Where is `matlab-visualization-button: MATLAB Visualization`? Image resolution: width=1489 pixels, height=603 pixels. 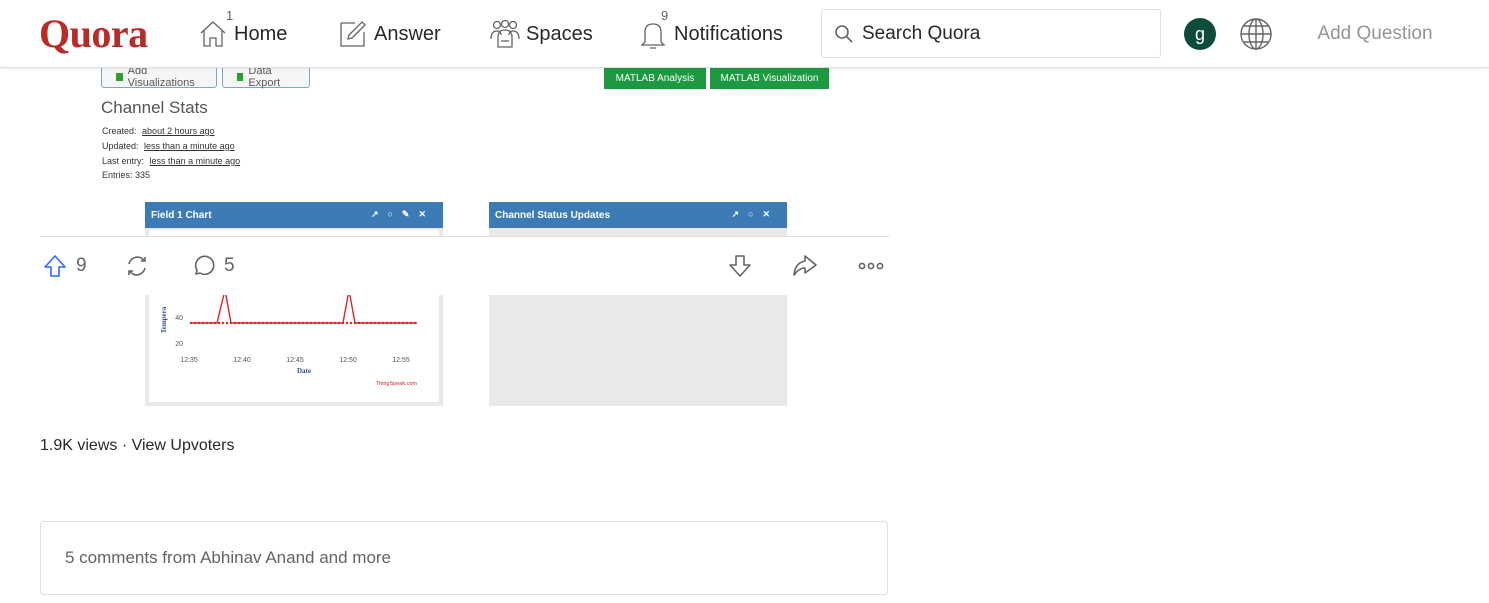 matlab-visualization-button: MATLAB Visualization is located at coordinates (769, 78).